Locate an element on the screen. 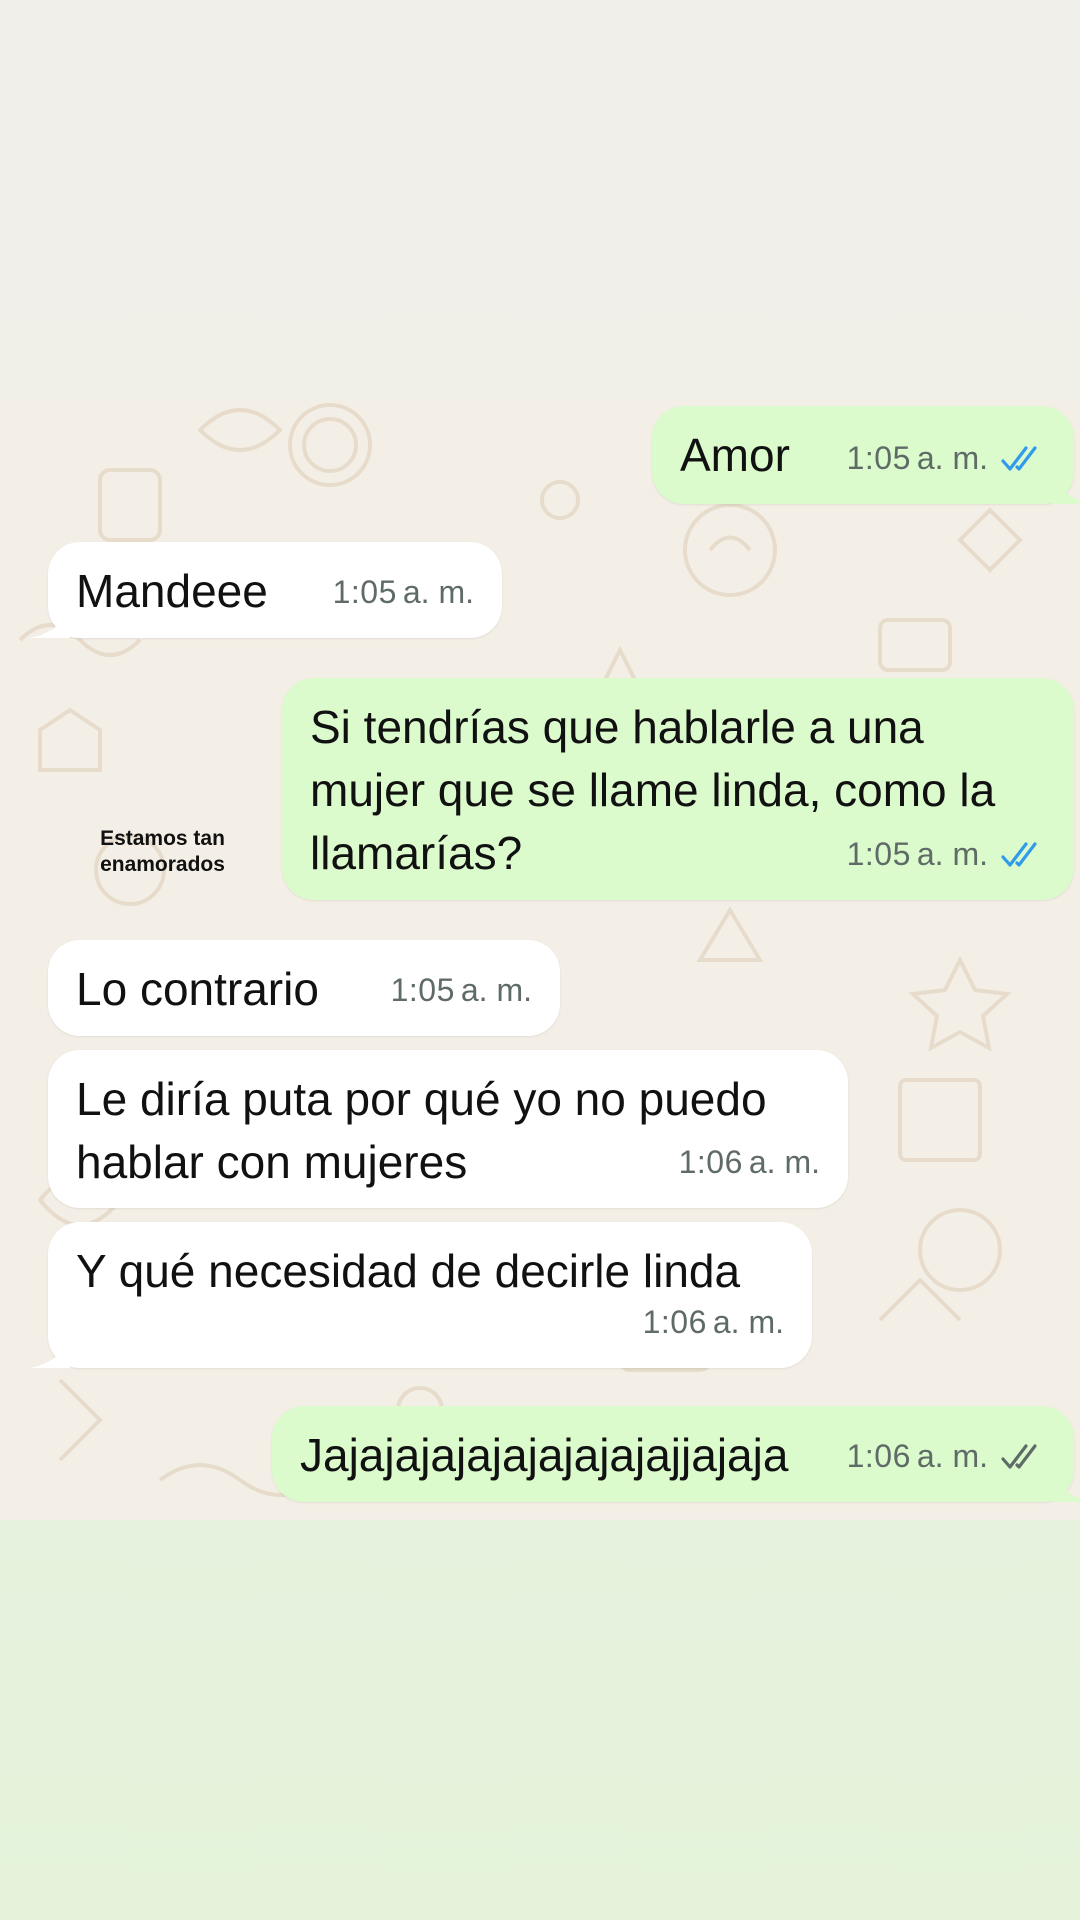 This screenshot has height=1920, width=1080. message-outgoing: Amor 1:05 a. m. is located at coordinates (866, 455).